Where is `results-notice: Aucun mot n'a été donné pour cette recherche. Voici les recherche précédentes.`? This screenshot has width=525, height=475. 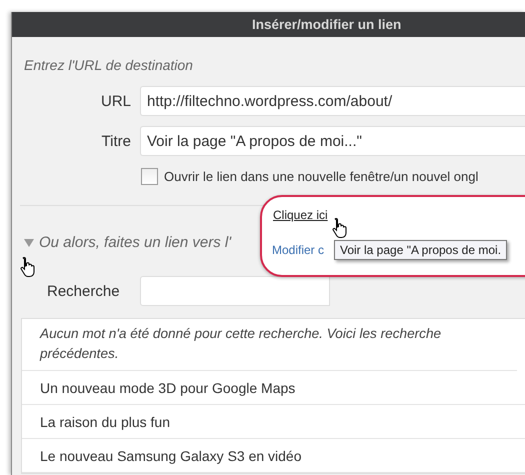 results-notice: Aucun mot n'a été donné pour cette recherche. Voici les recherche précédentes. is located at coordinates (269, 345).